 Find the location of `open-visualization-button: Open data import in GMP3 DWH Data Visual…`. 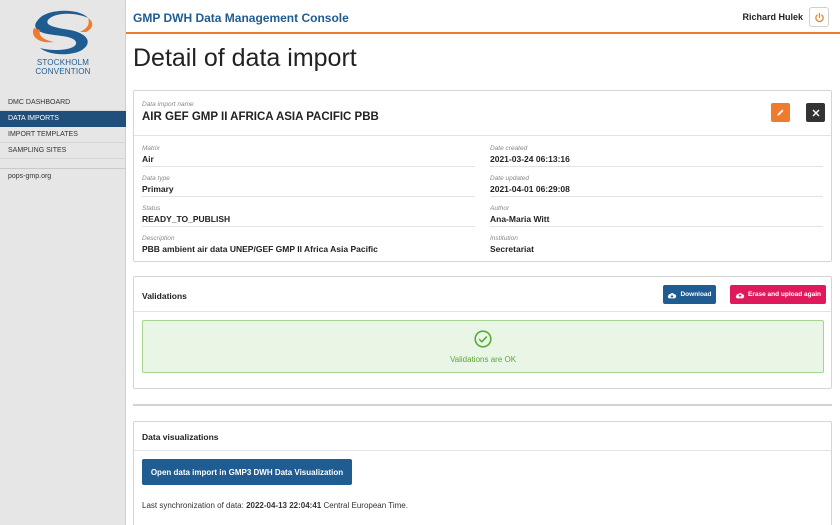

open-visualization-button: Open data import in GMP3 DWH Data Visual… is located at coordinates (247, 472).